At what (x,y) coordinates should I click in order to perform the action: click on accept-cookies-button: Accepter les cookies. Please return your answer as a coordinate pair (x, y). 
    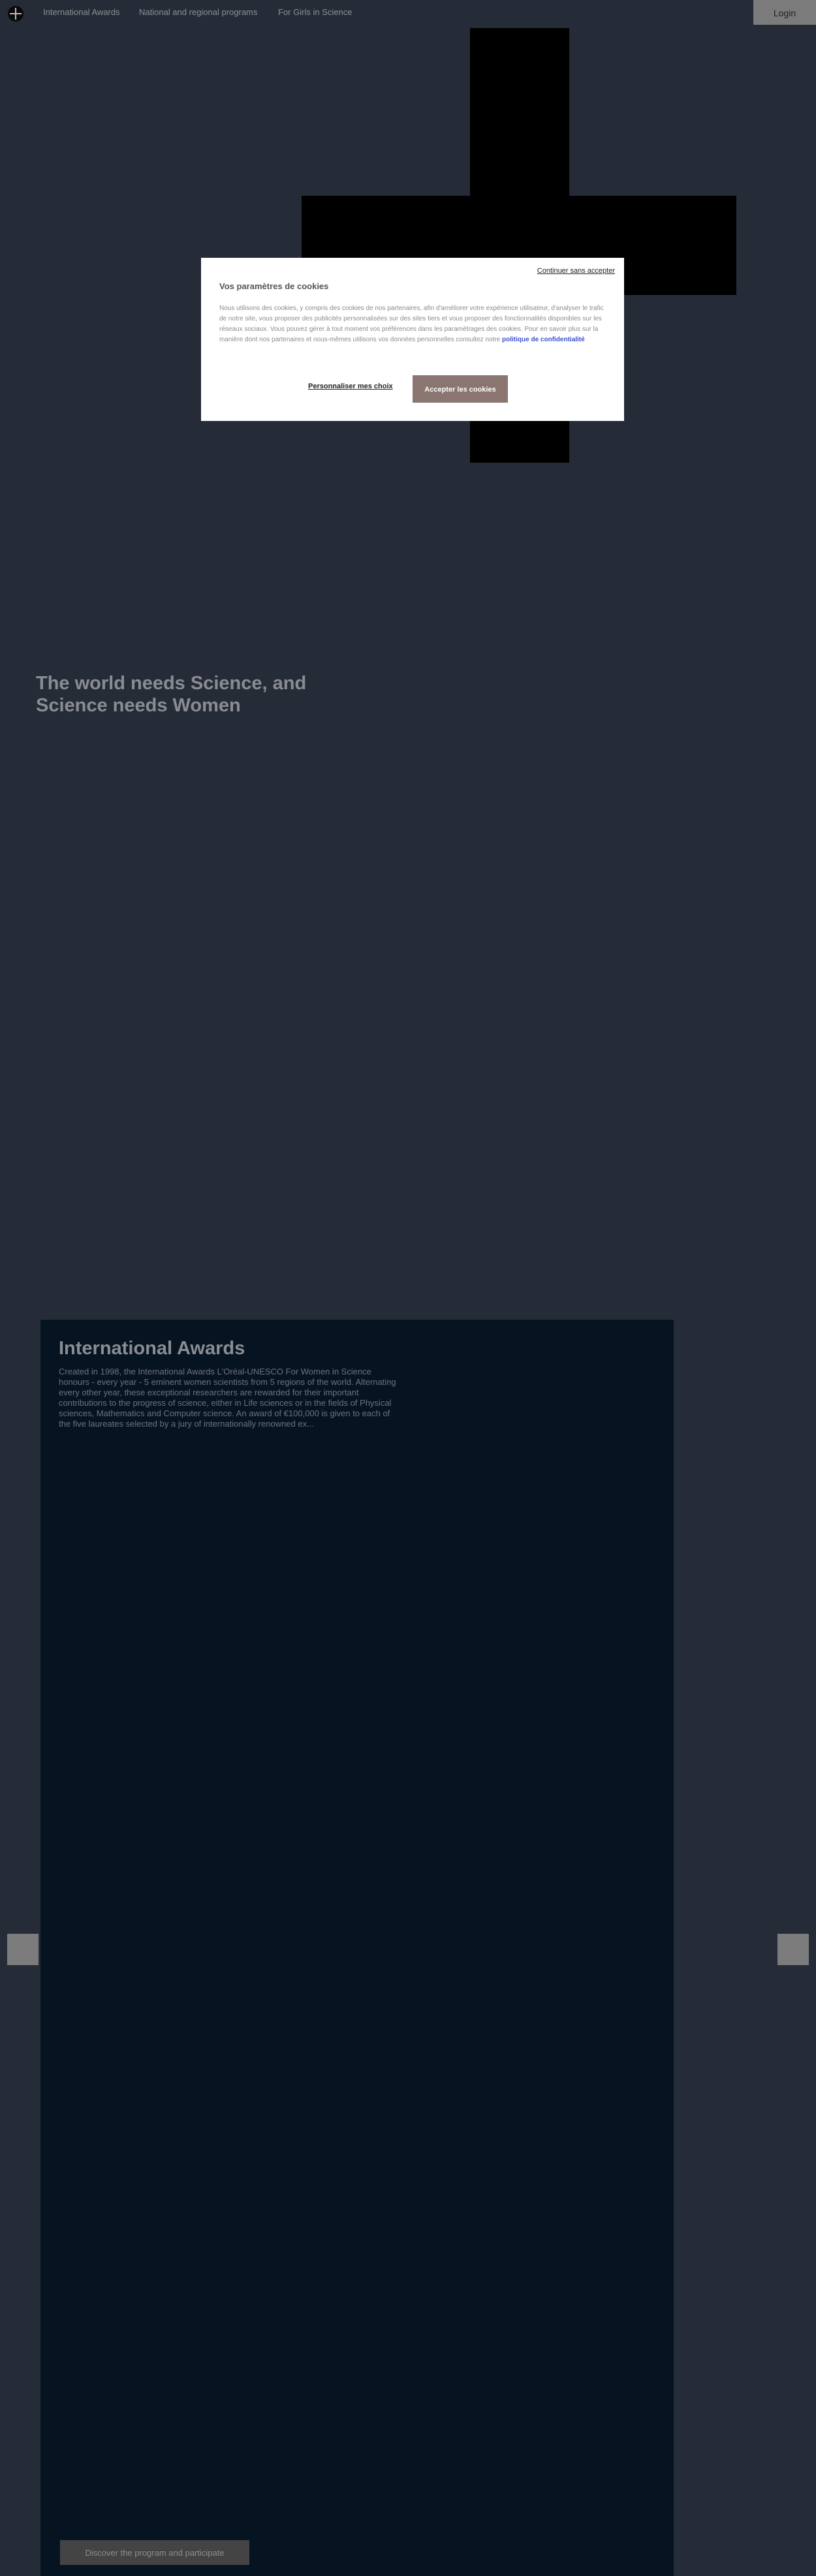
    Looking at the image, I should click on (461, 389).